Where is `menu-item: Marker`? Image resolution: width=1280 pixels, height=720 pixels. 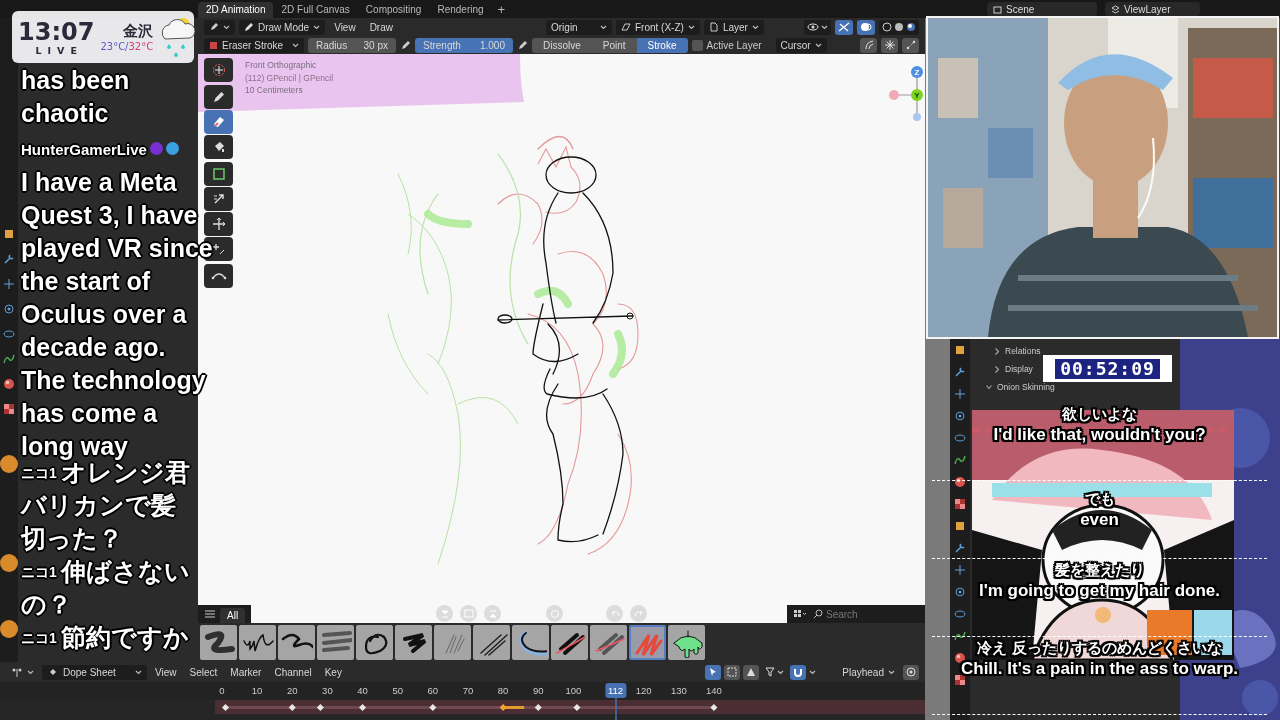 menu-item: Marker is located at coordinates (246, 672).